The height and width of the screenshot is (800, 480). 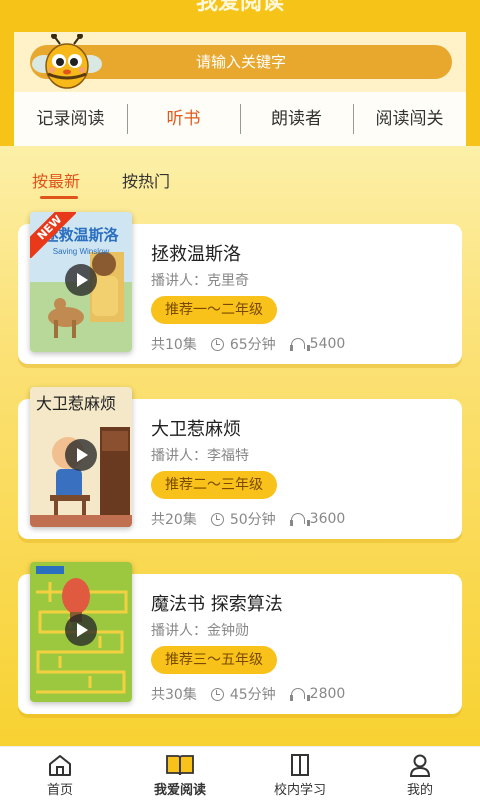 What do you see at coordinates (183, 119) in the screenshot?
I see `tab-listen-books: 听书` at bounding box center [183, 119].